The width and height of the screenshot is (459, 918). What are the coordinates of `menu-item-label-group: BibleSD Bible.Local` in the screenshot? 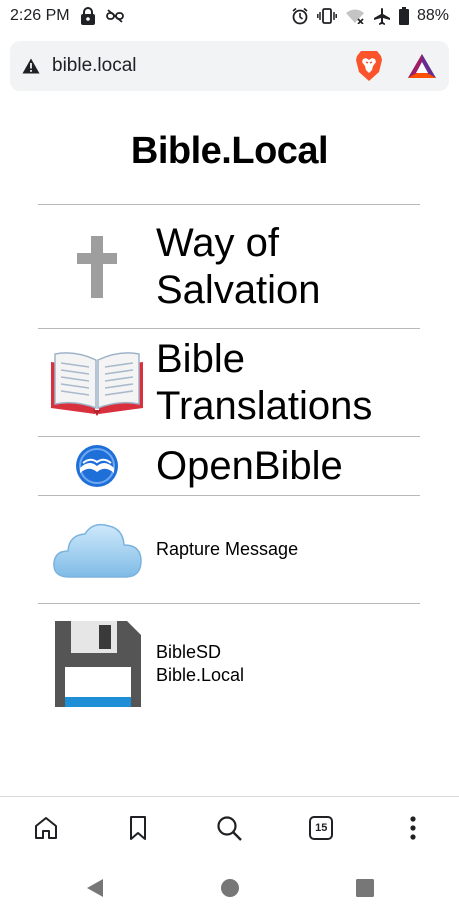 It's located at (288, 664).